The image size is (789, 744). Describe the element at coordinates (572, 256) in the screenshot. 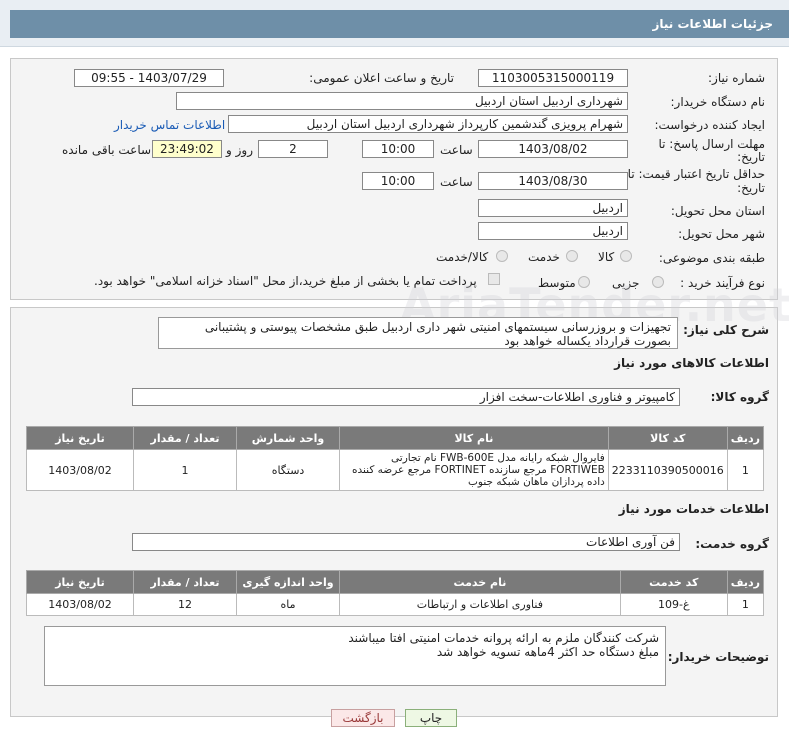

I see `category-service-radio` at that location.